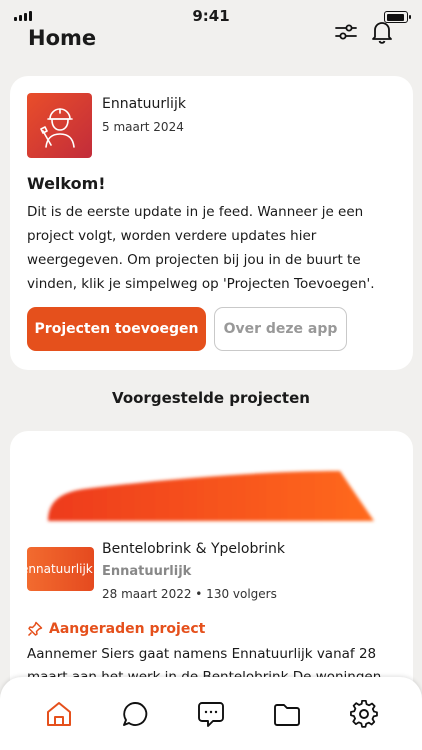 The width and height of the screenshot is (422, 750). Describe the element at coordinates (280, 329) in the screenshot. I see `about-app-button: Over deze app` at that location.